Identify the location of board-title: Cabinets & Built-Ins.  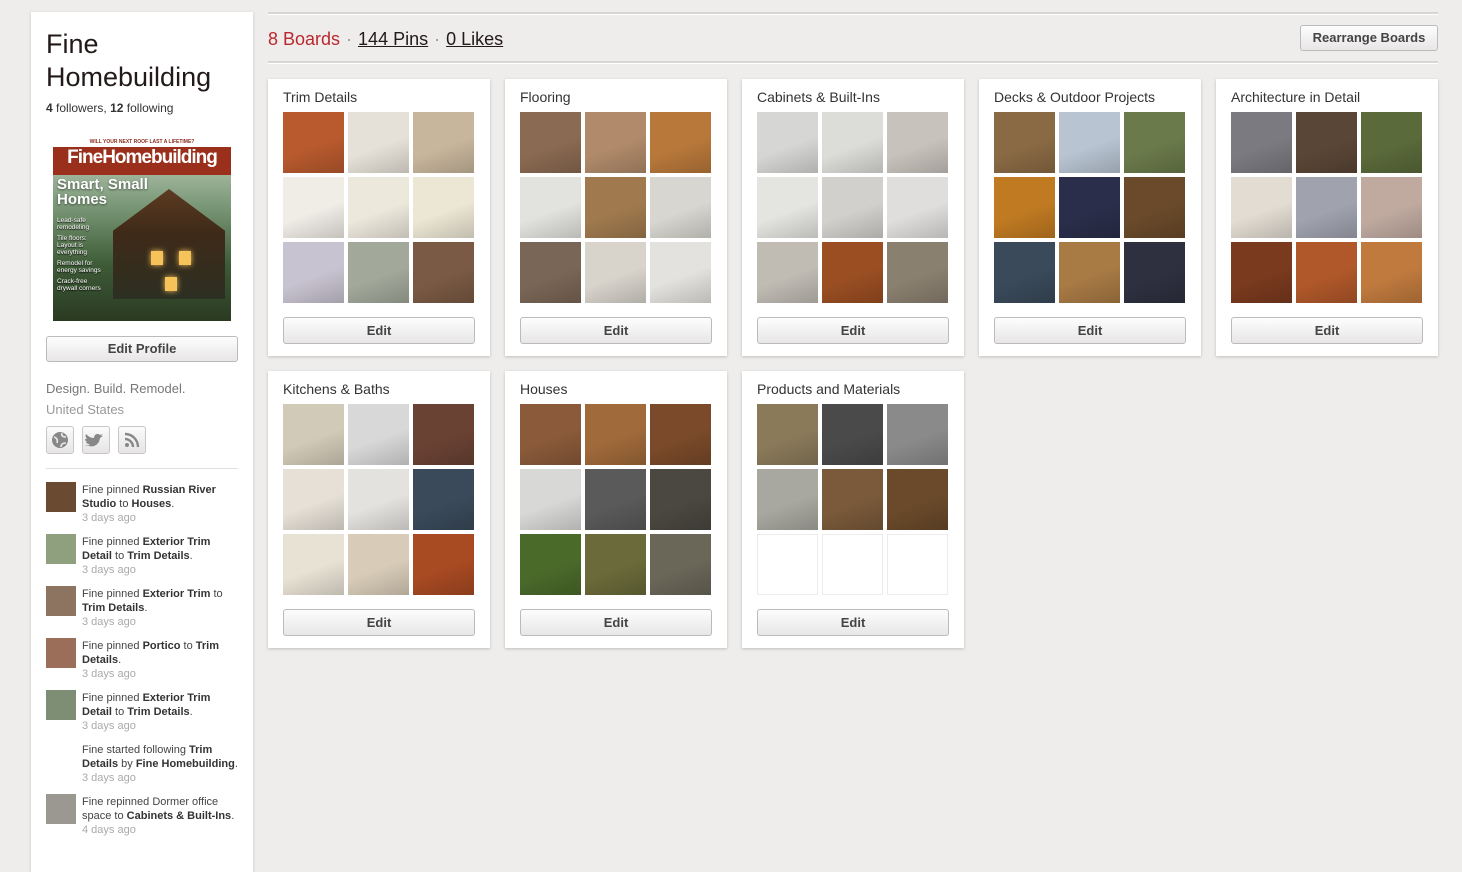
(853, 100).